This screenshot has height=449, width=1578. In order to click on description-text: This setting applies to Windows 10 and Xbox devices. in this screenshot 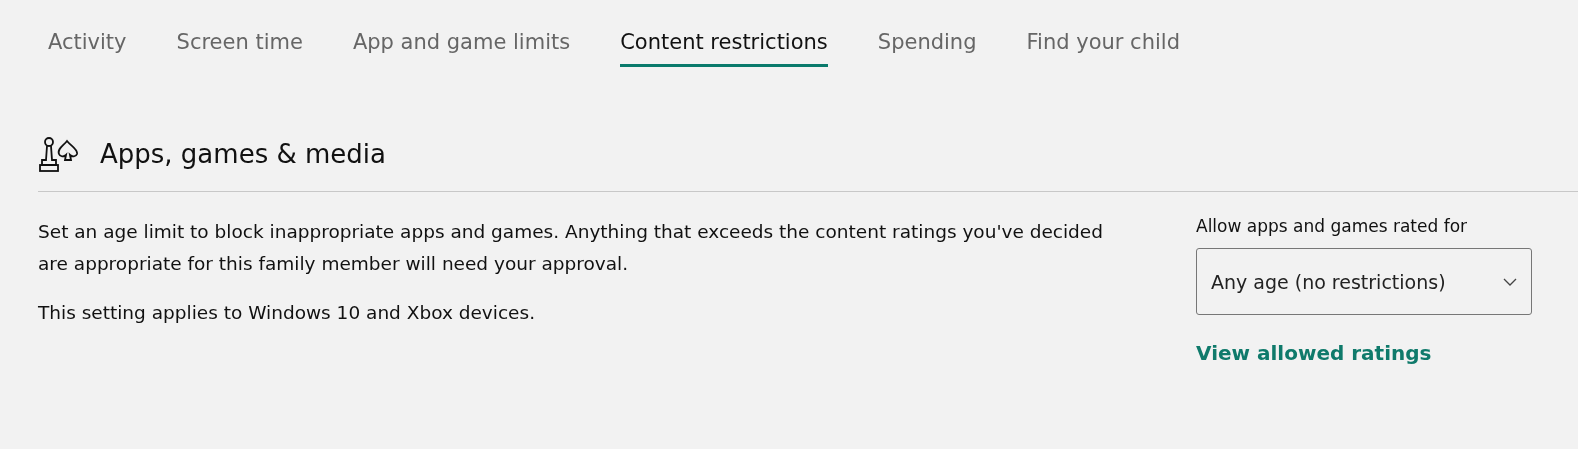, I will do `click(287, 313)`.